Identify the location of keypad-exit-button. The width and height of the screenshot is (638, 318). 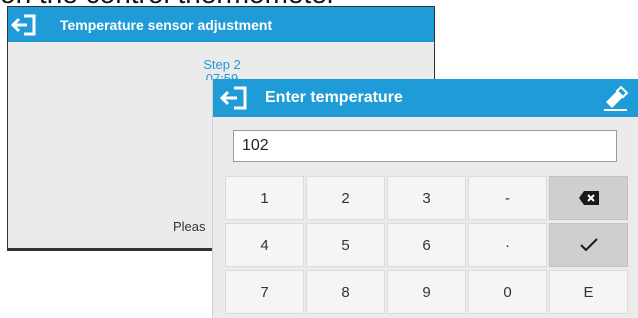
(234, 98).